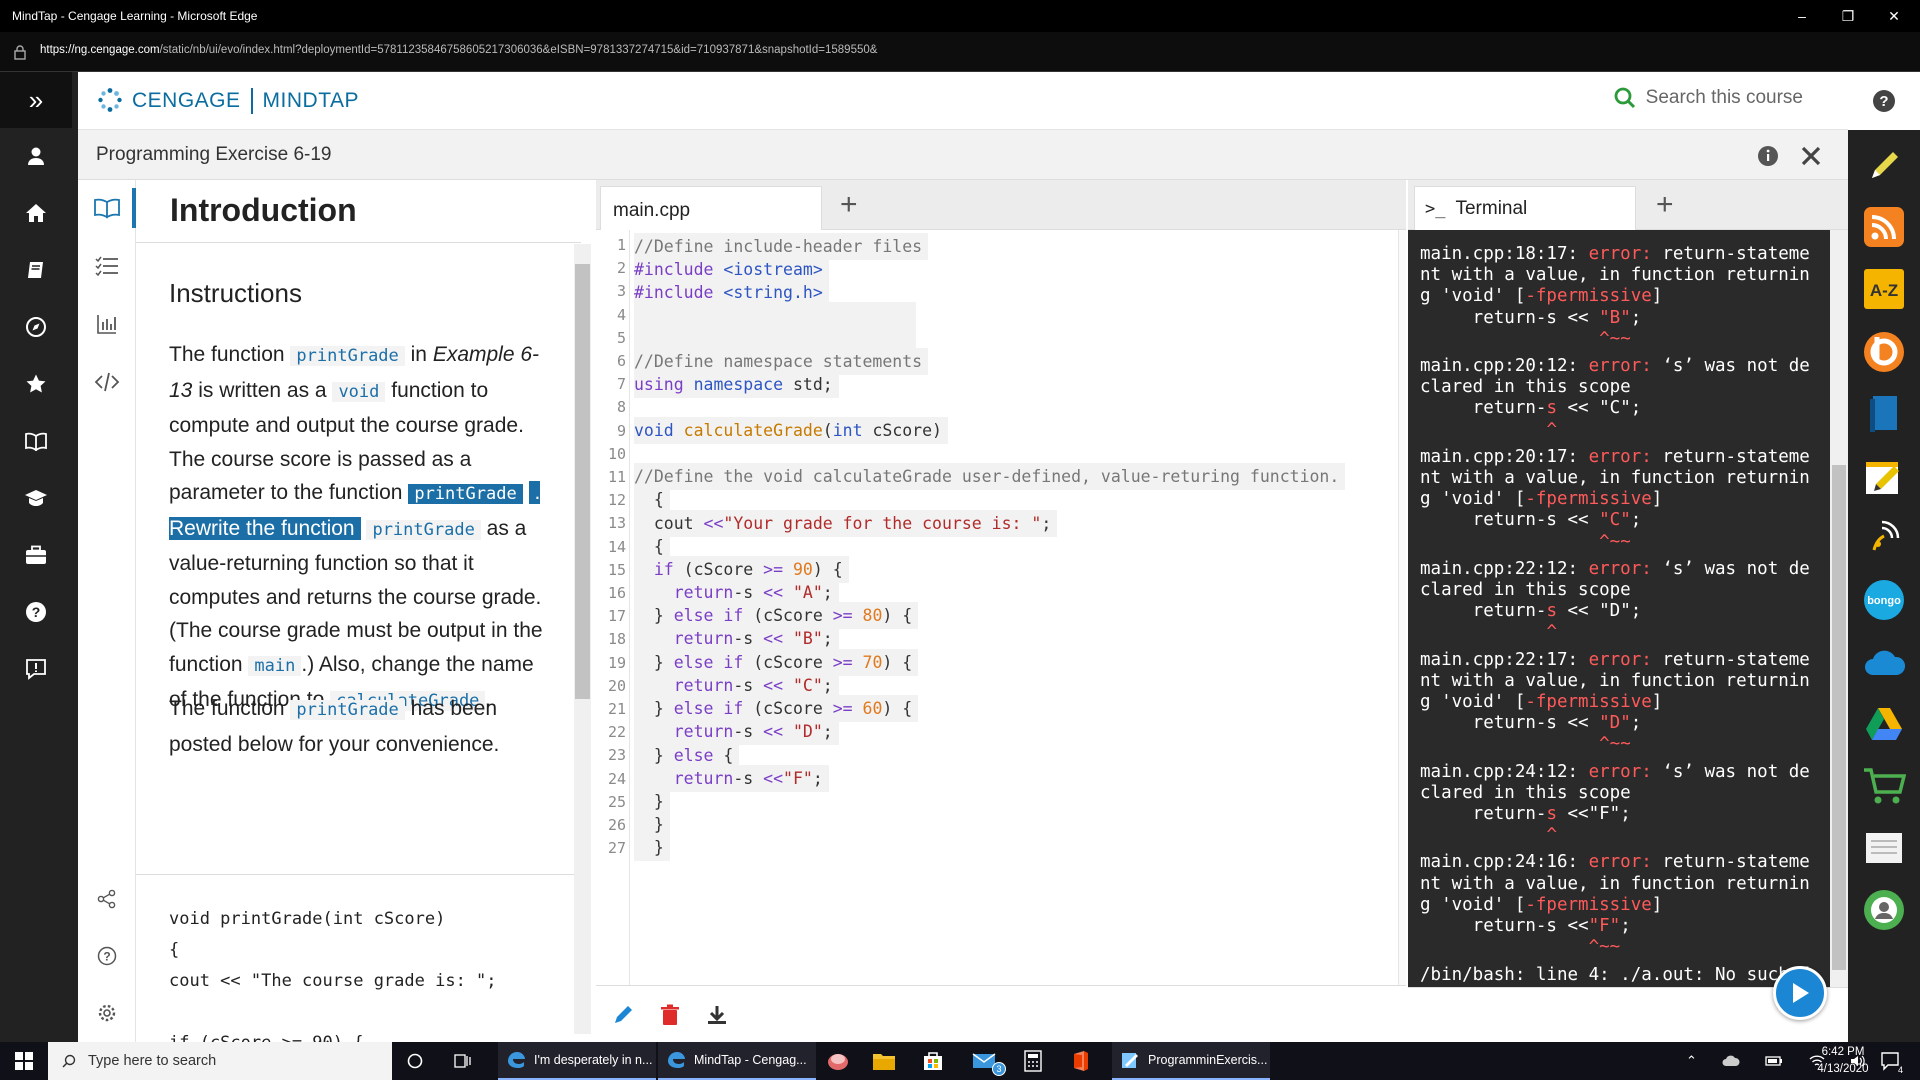 This screenshot has height=1080, width=1920. I want to click on code-line: using namespace std;, so click(736, 384).